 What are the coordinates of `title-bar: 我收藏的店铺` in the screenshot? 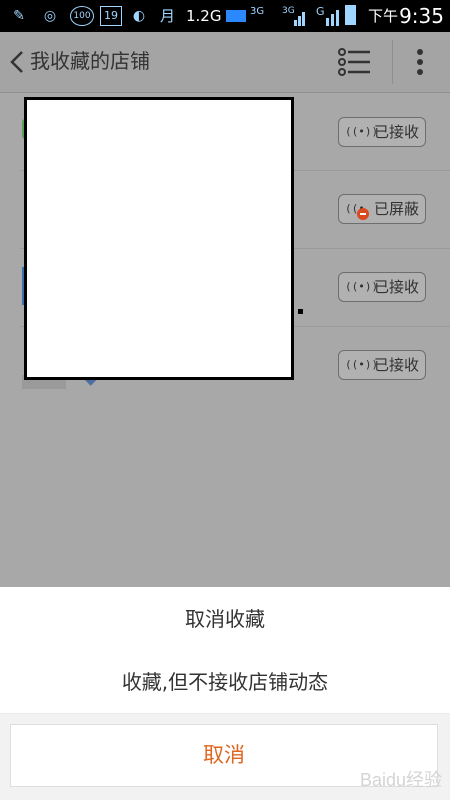 It's located at (225, 62).